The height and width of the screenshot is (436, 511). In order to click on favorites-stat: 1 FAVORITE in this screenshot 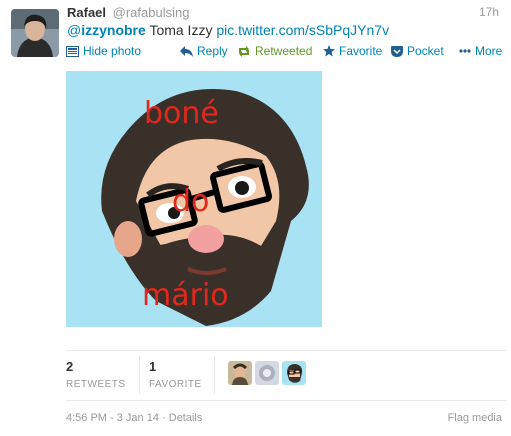, I will do `click(175, 374)`.